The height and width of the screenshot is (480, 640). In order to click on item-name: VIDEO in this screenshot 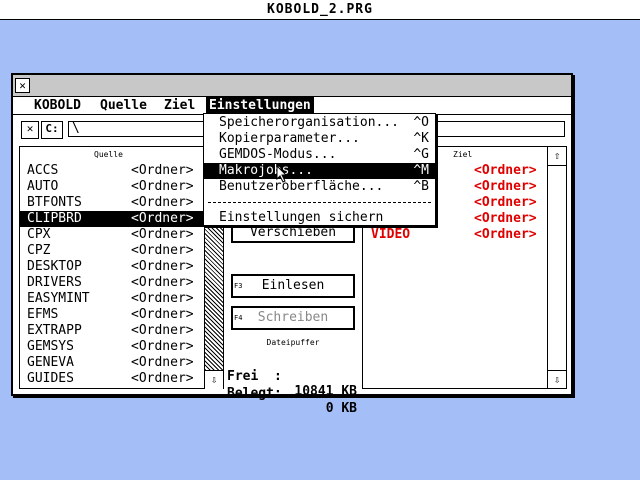, I will do `click(391, 234)`.